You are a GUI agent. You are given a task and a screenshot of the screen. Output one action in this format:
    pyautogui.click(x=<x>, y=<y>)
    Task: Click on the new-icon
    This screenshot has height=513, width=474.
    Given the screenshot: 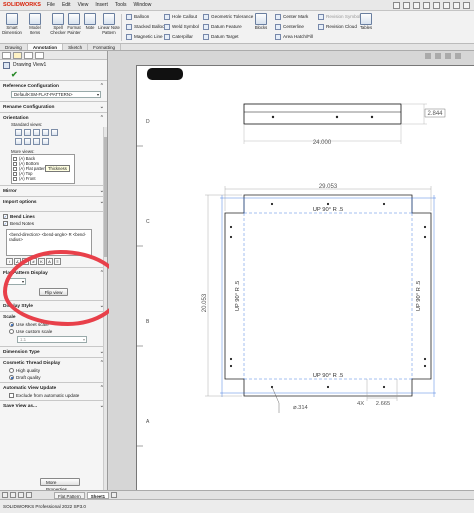 What is the action you would take?
    pyautogui.click(x=396, y=5)
    